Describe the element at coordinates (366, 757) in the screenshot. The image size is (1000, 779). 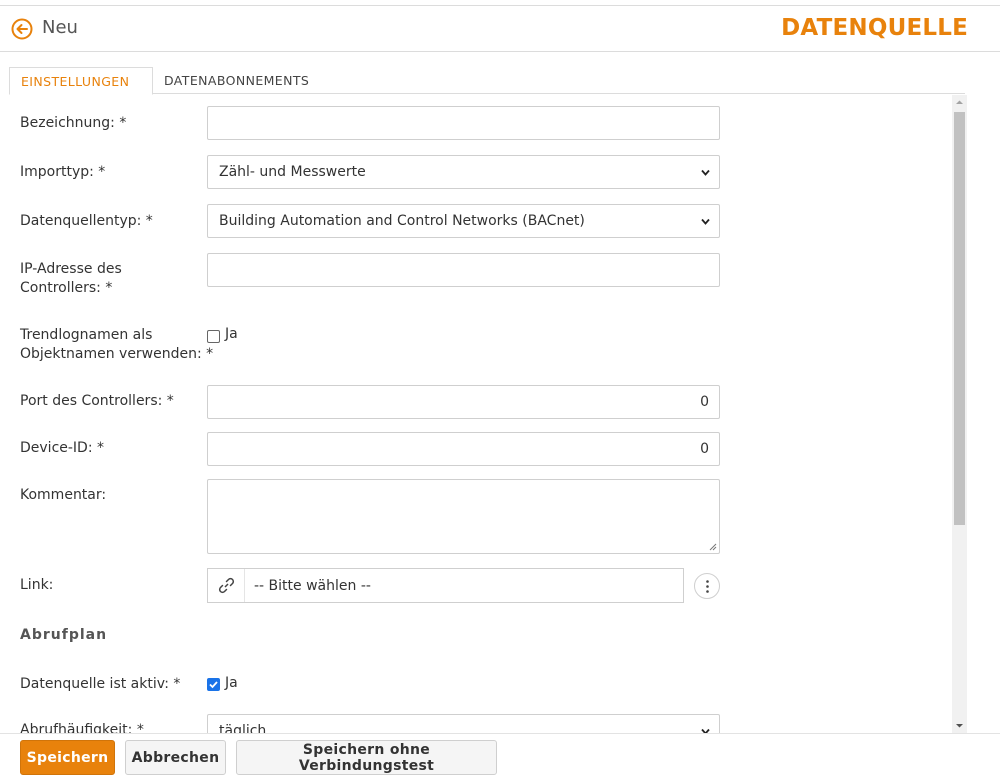
I see `save-without-test-button: Speichern ohne Verbindungstest` at that location.